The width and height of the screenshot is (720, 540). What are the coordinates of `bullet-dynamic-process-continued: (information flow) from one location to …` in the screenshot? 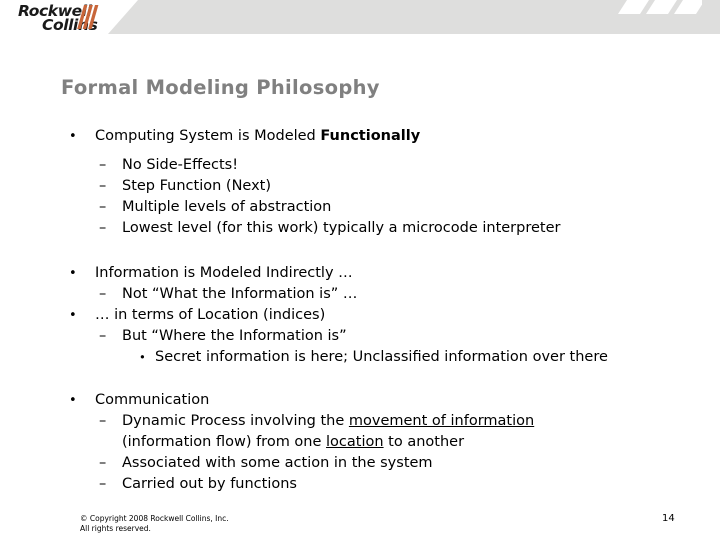 It's located at (360, 442).